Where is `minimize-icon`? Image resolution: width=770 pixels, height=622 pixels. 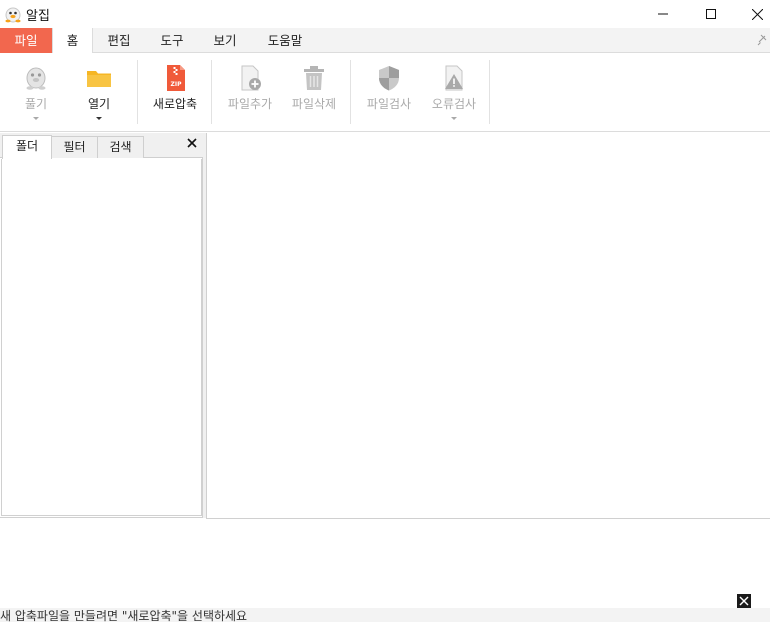 minimize-icon is located at coordinates (663, 14).